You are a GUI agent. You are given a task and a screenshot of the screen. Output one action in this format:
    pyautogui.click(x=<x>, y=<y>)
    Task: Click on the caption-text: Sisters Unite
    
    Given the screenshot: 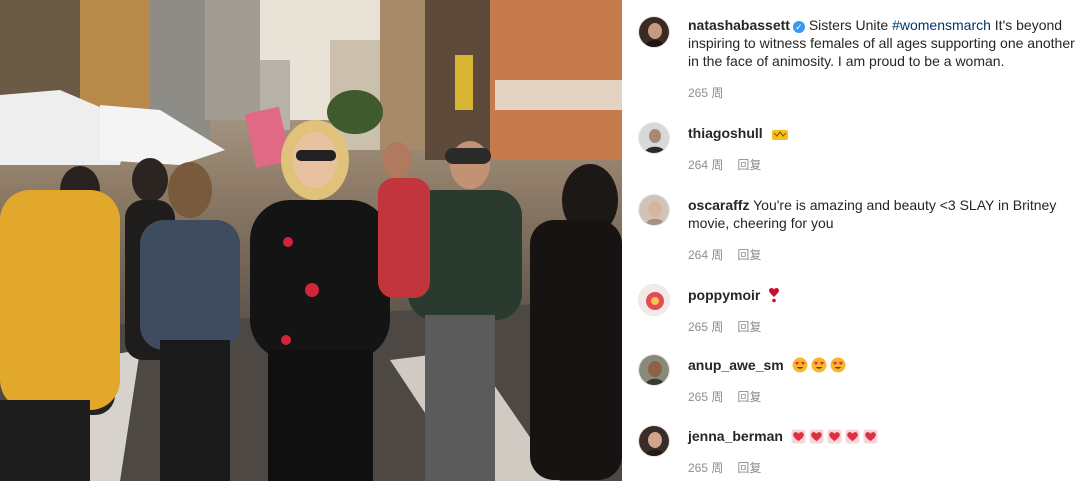 What is the action you would take?
    pyautogui.click(x=850, y=25)
    